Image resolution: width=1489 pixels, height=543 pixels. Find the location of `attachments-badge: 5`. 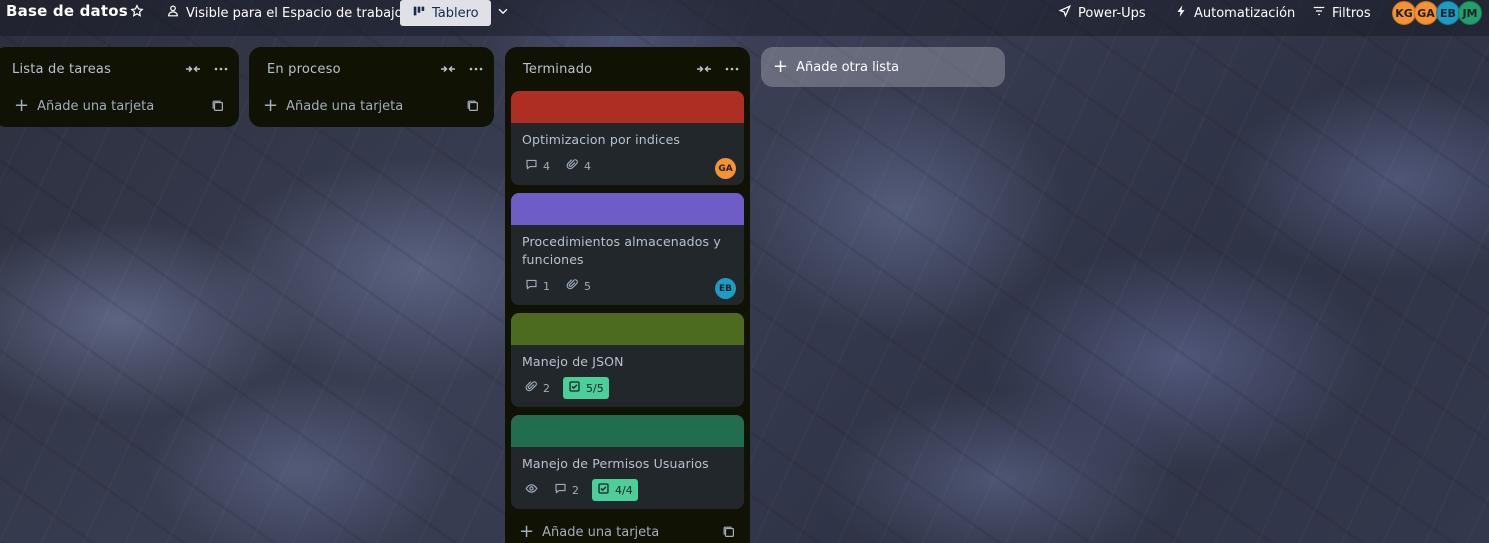

attachments-badge: 5 is located at coordinates (578, 286).